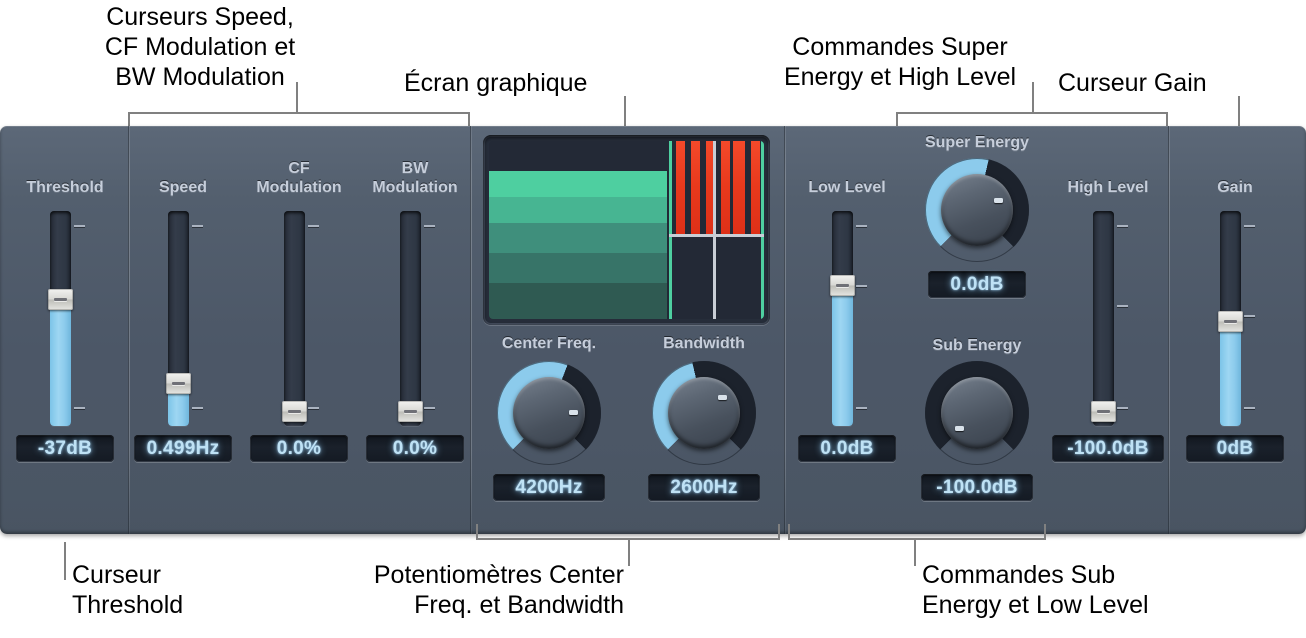 The height and width of the screenshot is (638, 1306). I want to click on control-bw-modulation: BW Modulation 0.0%, so click(415, 310).